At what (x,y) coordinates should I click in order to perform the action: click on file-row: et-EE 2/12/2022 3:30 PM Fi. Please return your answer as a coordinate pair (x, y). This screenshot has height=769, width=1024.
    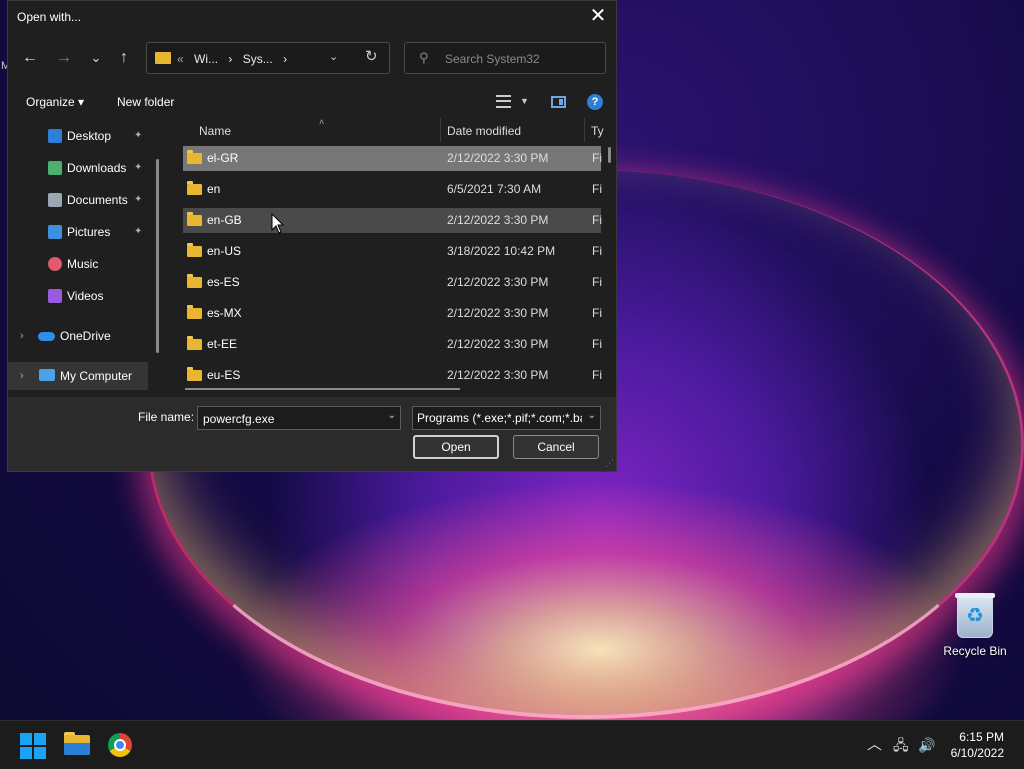
    Looking at the image, I should click on (392, 344).